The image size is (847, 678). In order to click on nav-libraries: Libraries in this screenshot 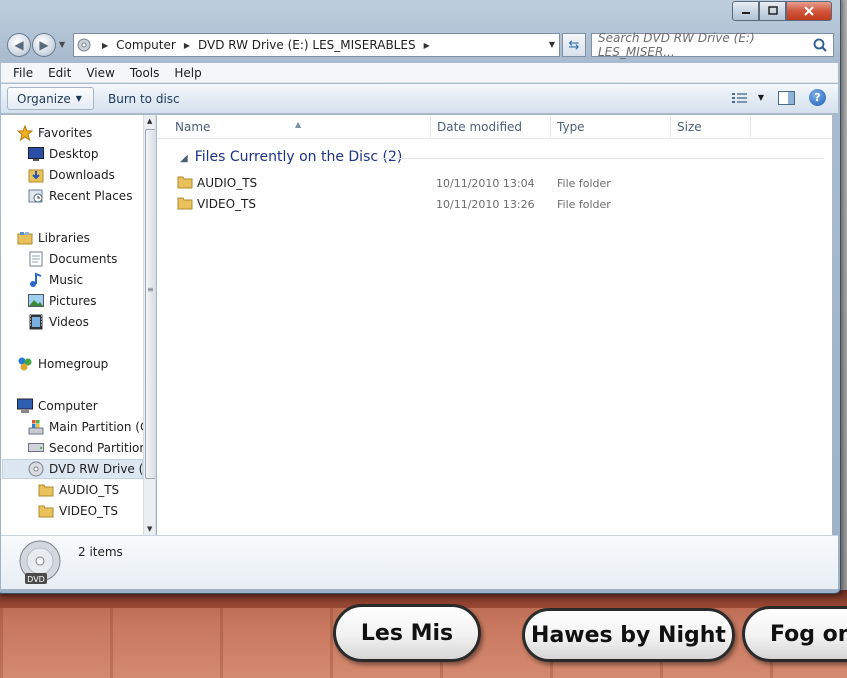, I will do `click(86, 238)`.